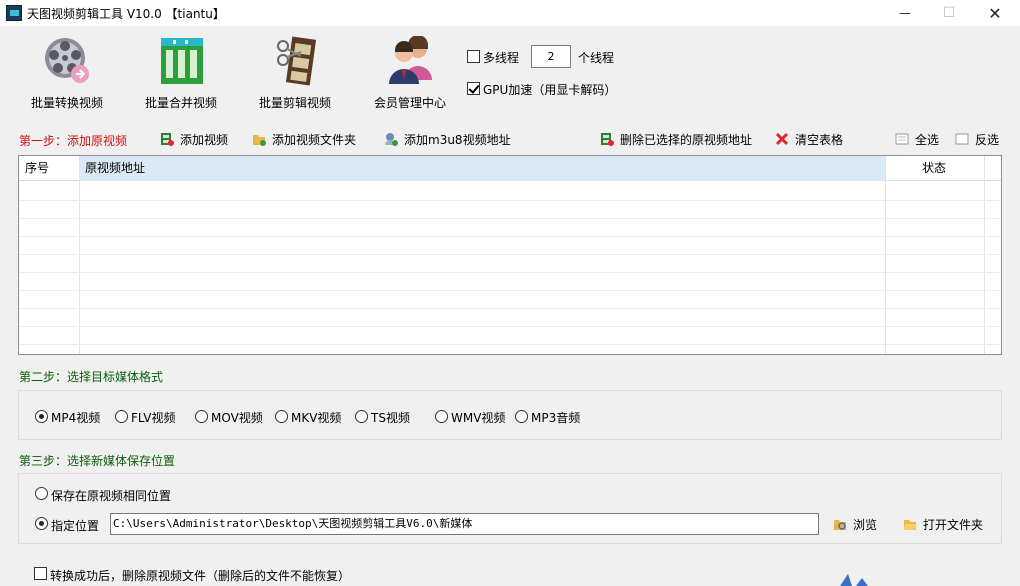  Describe the element at coordinates (473, 56) in the screenshot. I see `multithread-checkbox` at that location.